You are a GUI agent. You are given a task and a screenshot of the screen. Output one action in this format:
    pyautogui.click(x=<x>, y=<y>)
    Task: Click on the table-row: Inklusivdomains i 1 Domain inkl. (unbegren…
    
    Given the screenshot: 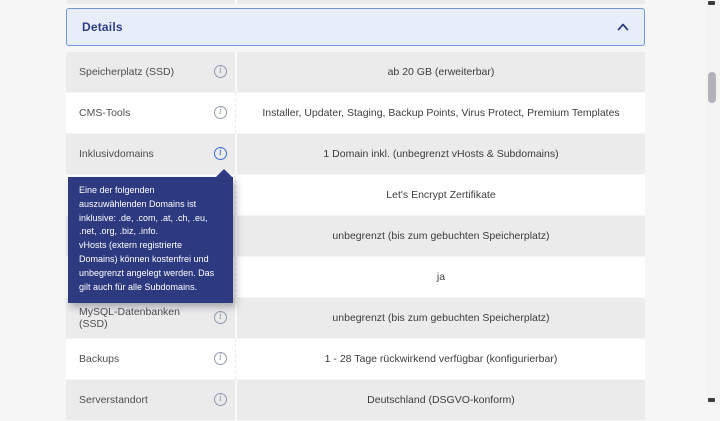 What is the action you would take?
    pyautogui.click(x=355, y=154)
    